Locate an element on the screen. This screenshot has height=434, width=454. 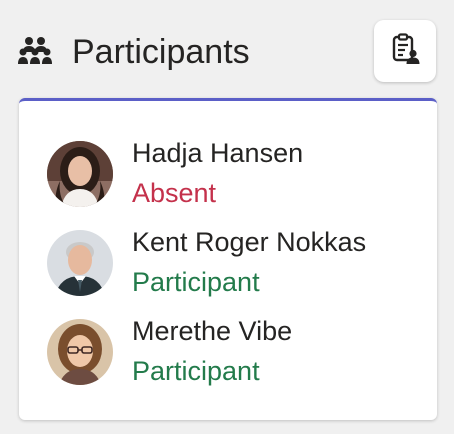
participant-name: Merethe Vibe is located at coordinates (212, 331).